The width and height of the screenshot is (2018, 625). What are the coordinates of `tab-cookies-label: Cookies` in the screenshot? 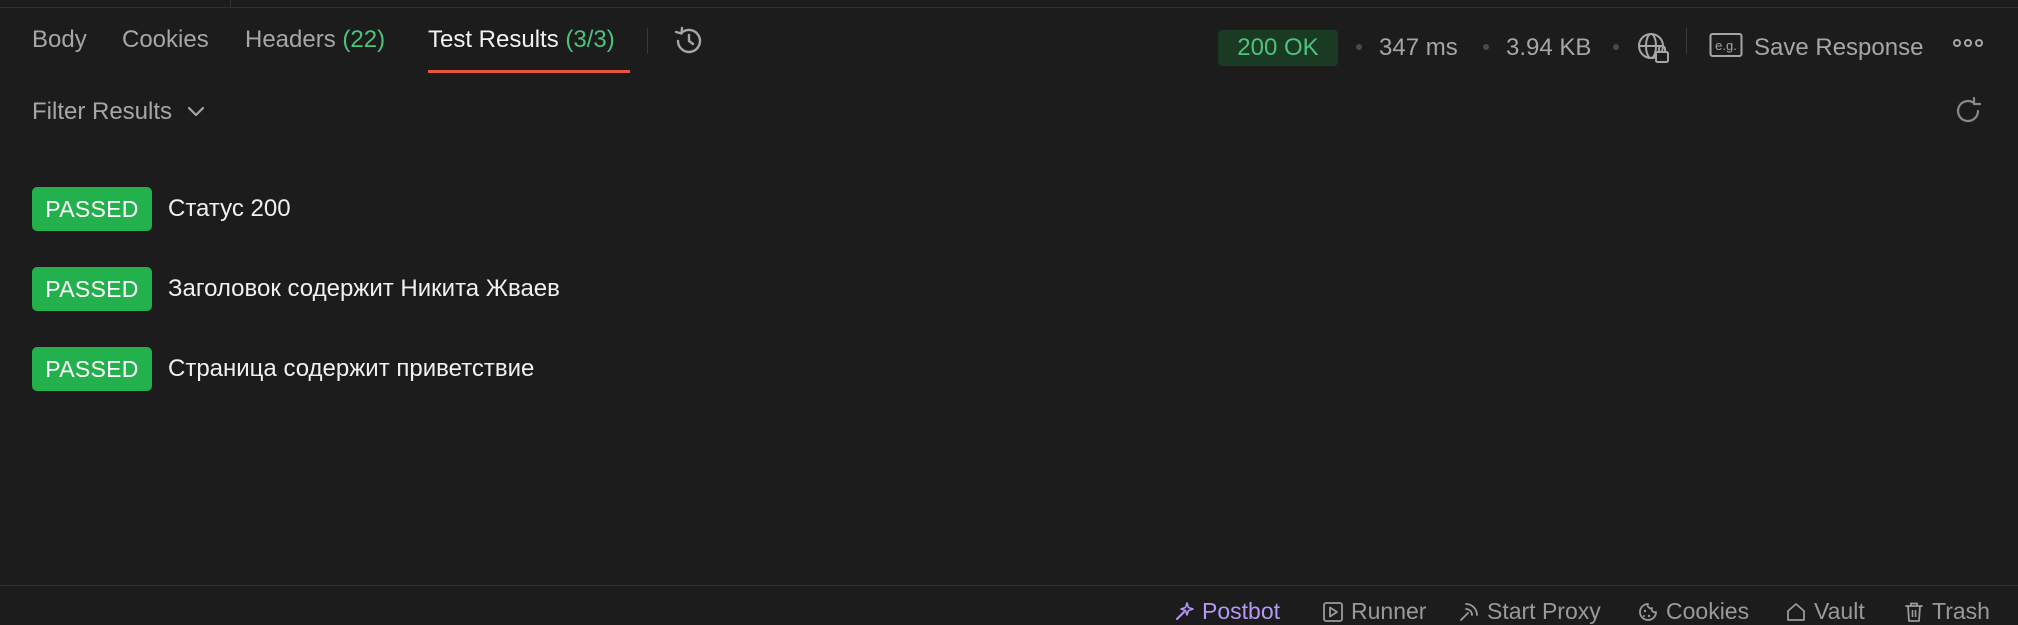 It's located at (165, 39).